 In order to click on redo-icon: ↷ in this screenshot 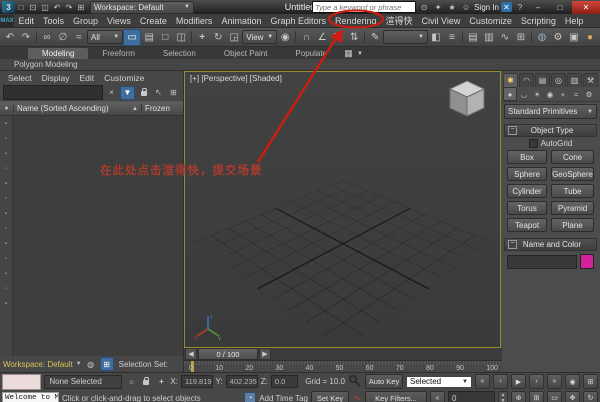, I will do `click(26, 37)`.